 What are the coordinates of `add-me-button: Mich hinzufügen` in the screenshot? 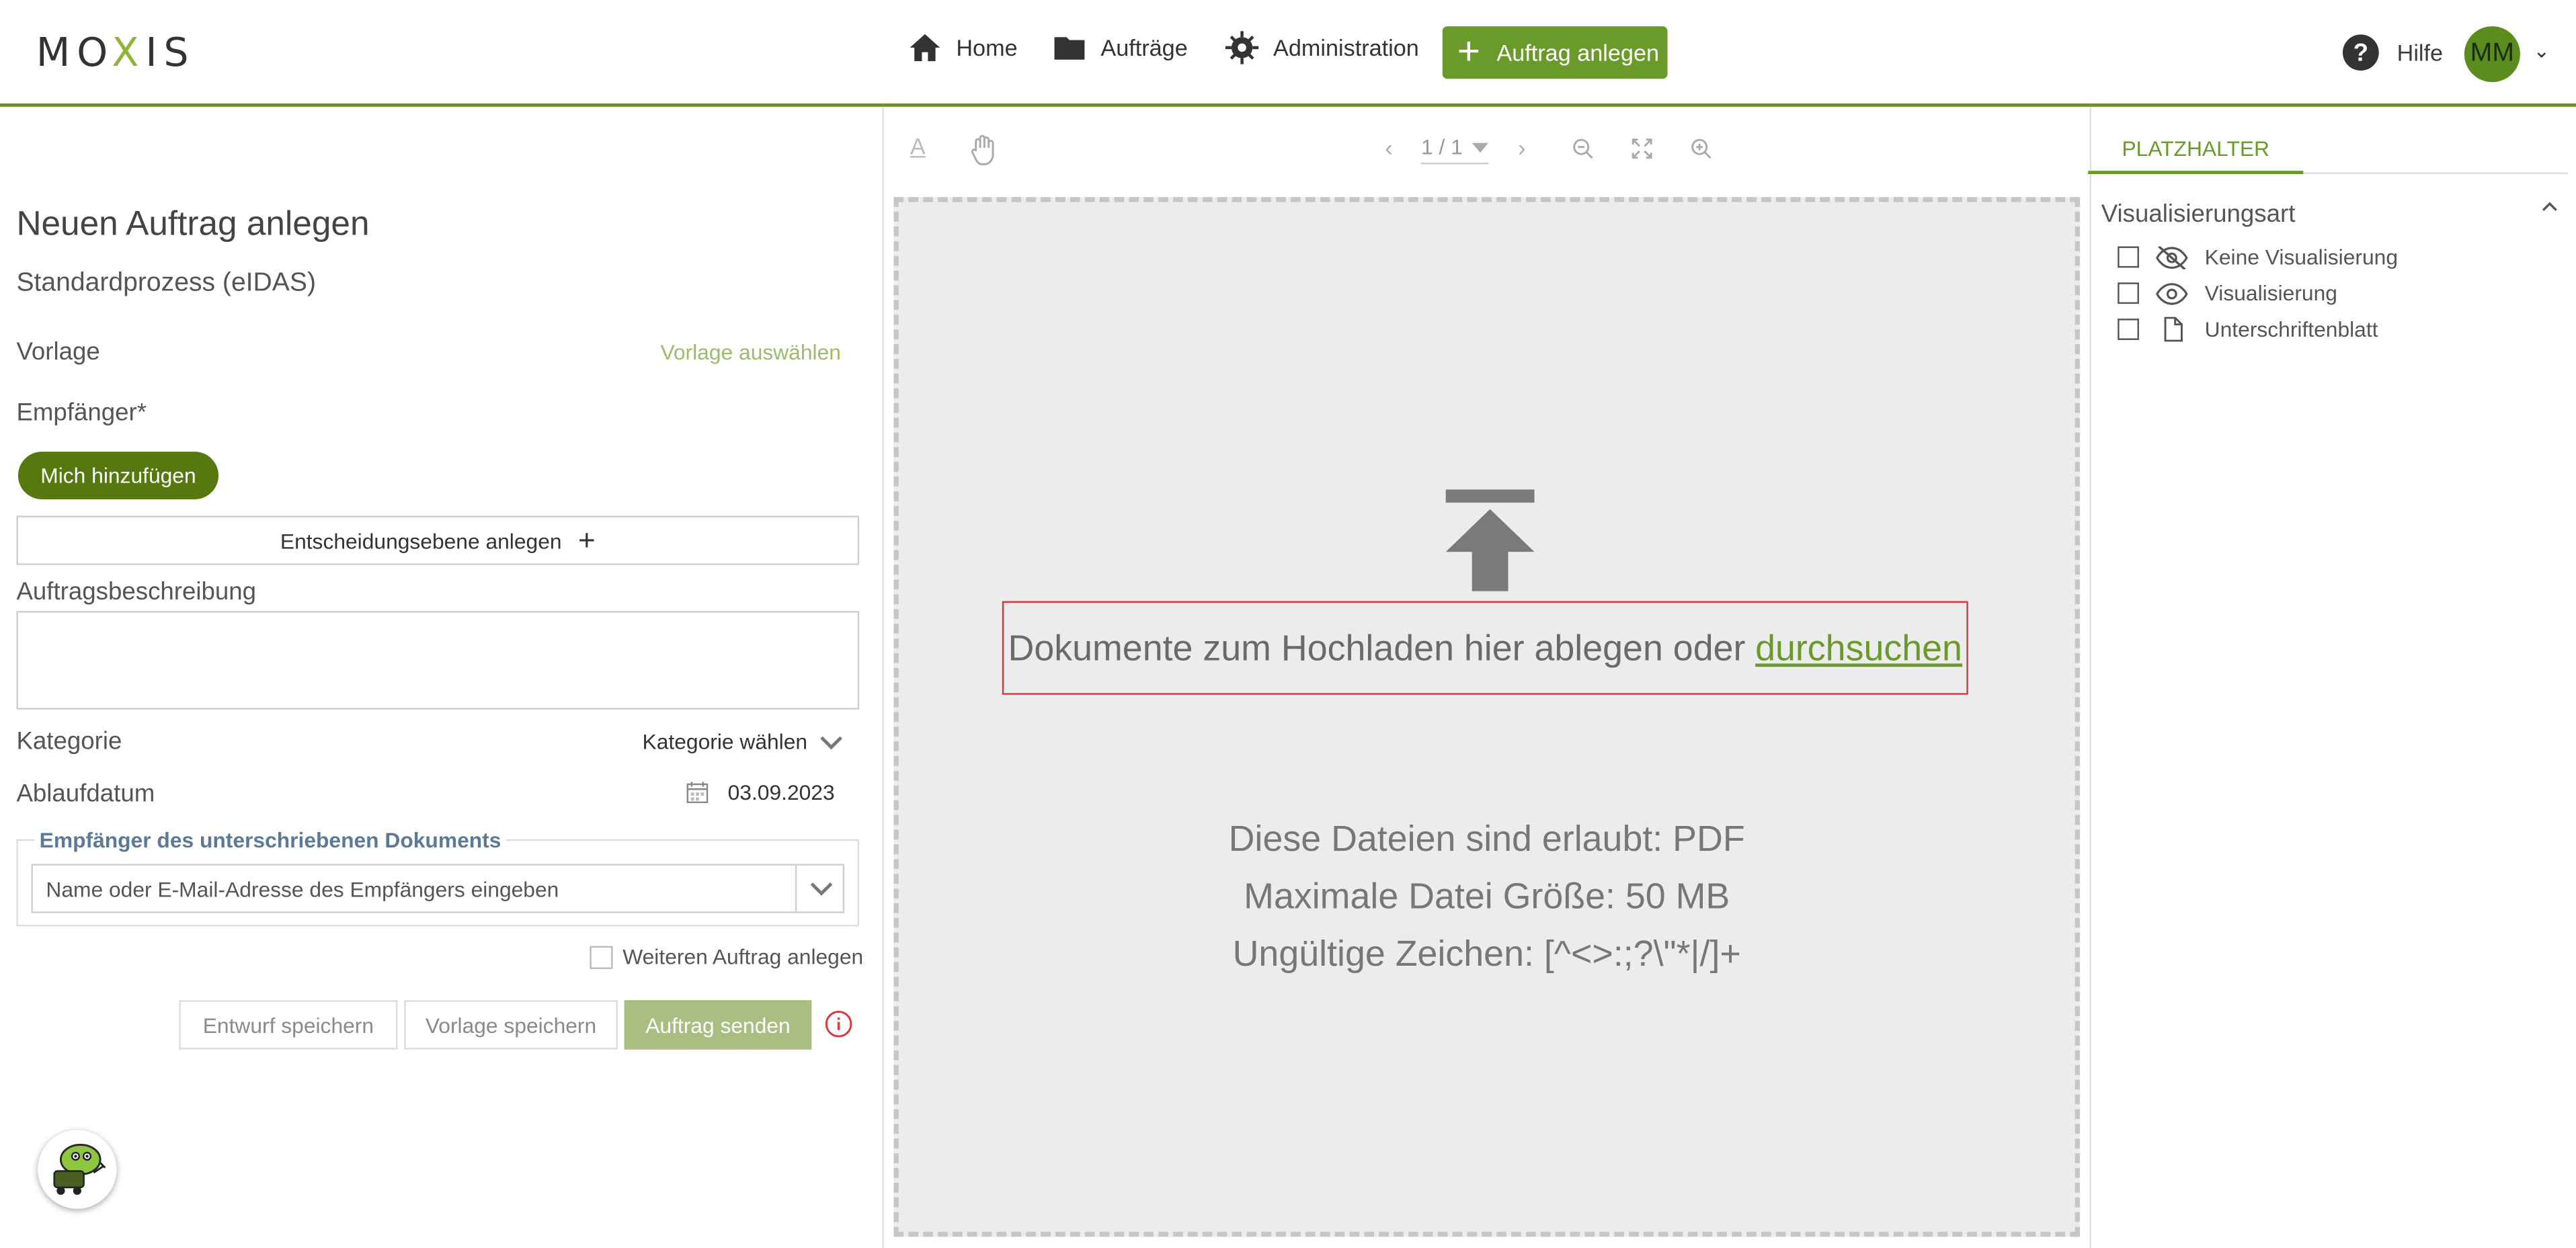 It's located at (118, 475).